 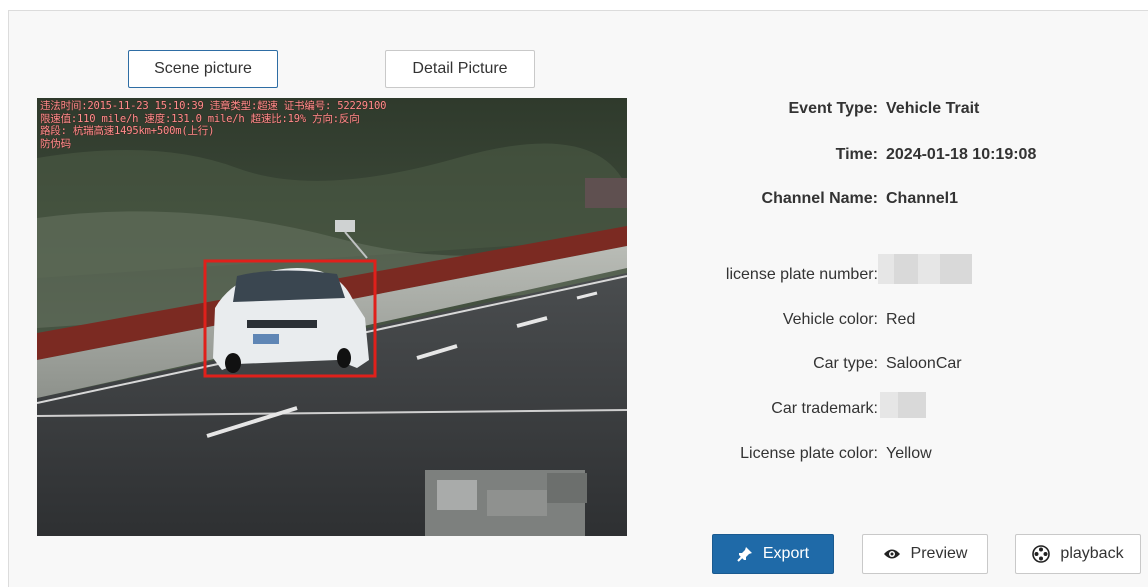 What do you see at coordinates (819, 198) in the screenshot?
I see `channel-name-label: Channel Name:` at bounding box center [819, 198].